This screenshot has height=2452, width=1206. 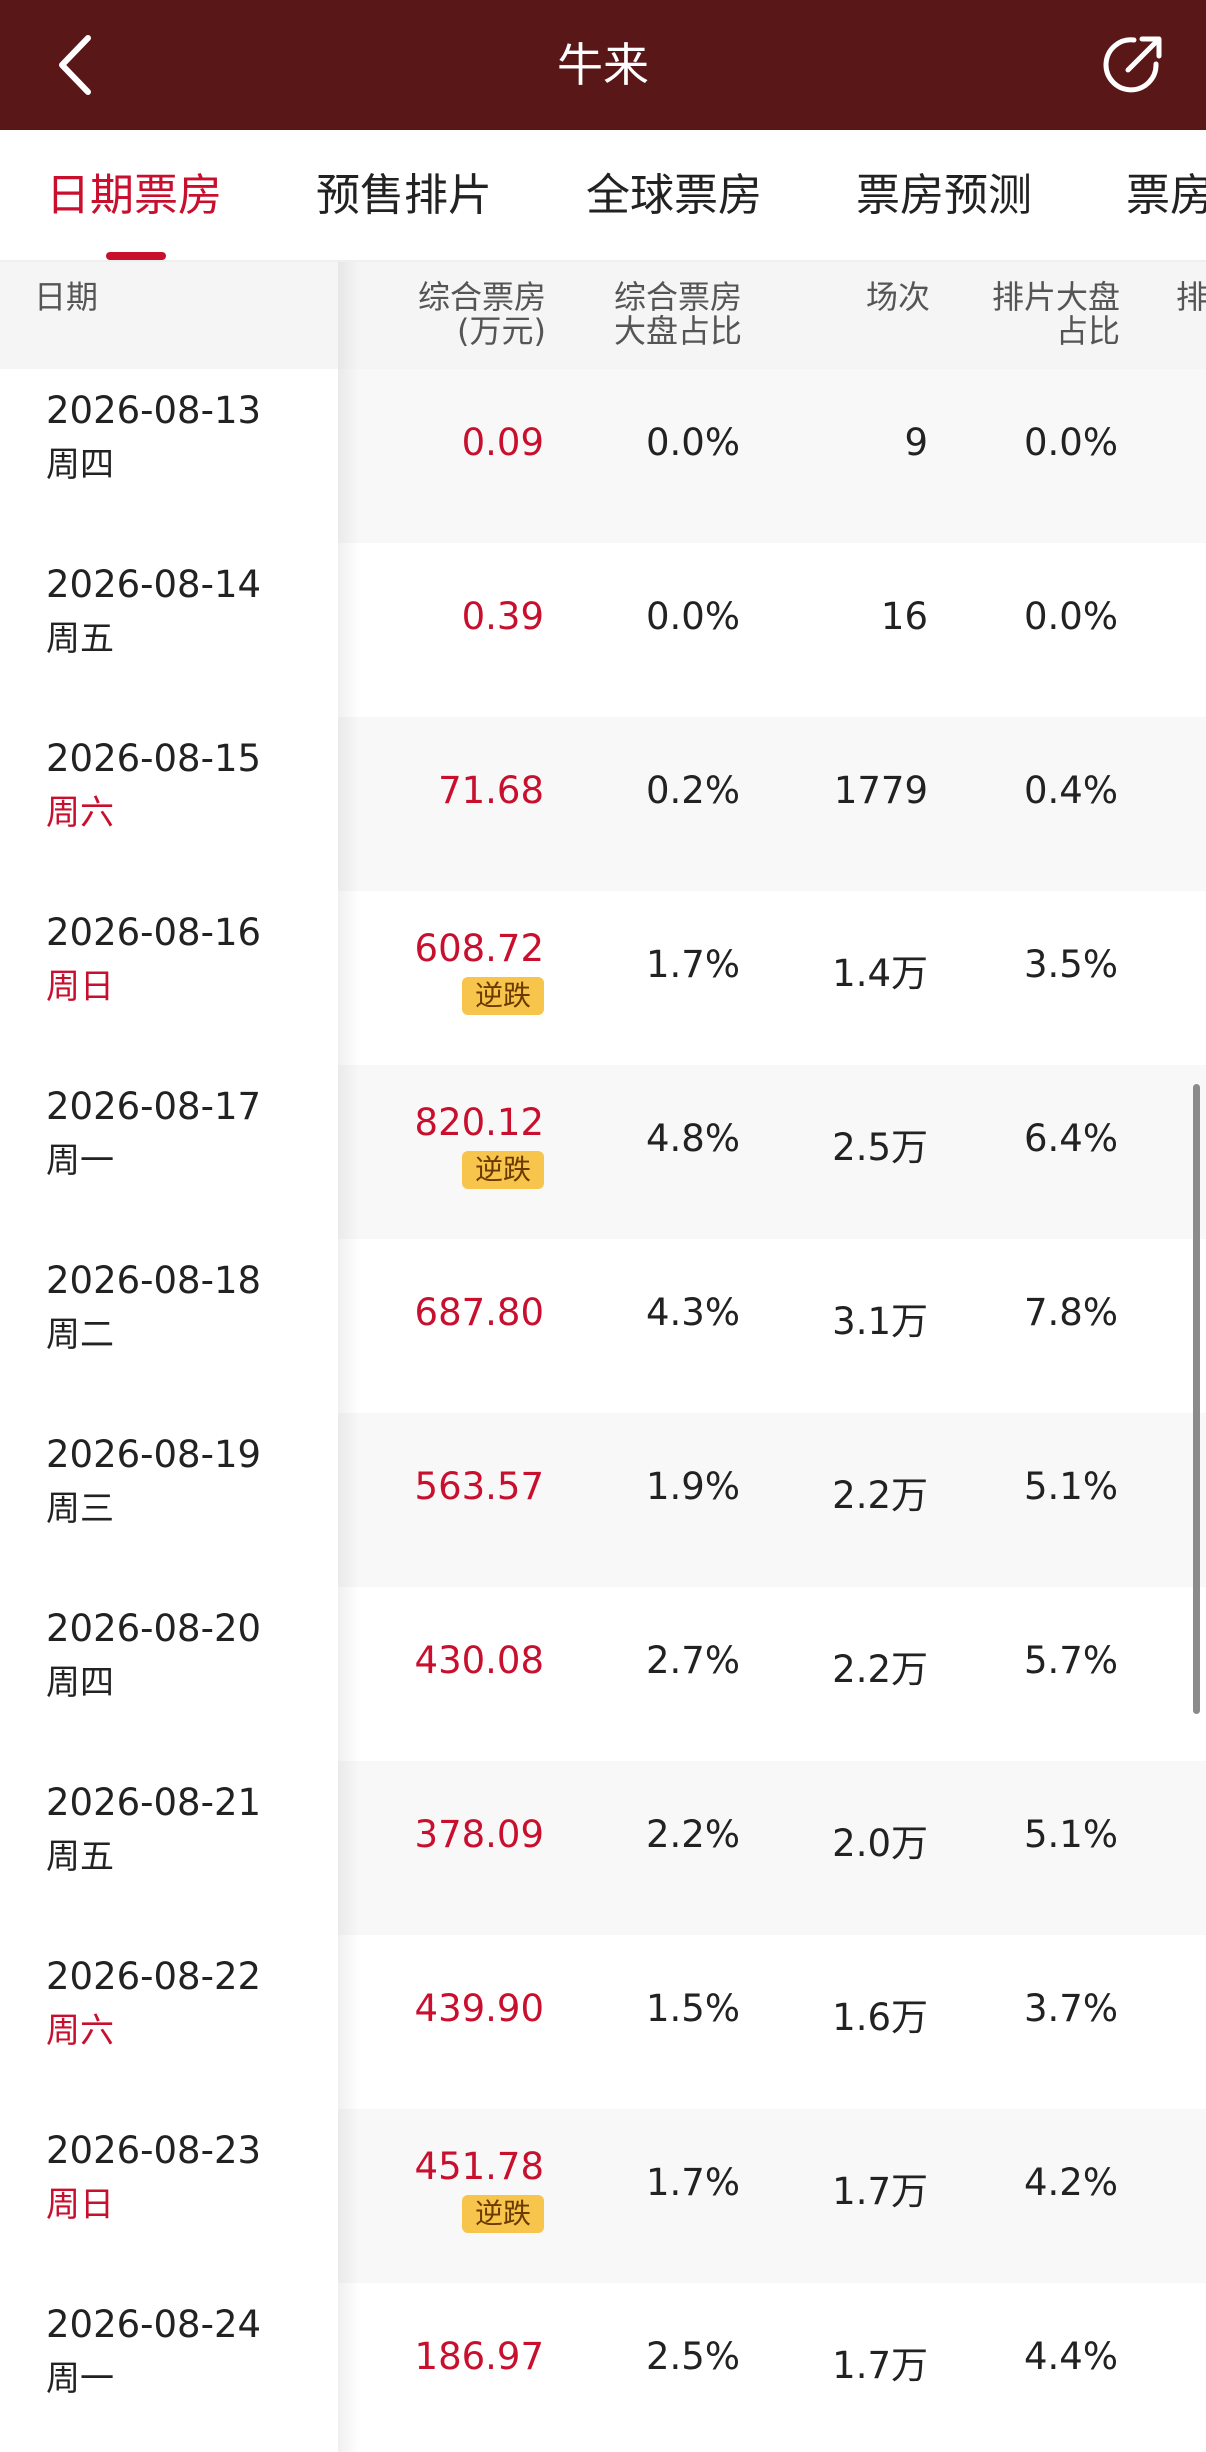 What do you see at coordinates (603, 456) in the screenshot?
I see `table-row: 2026-08-13 周四 0.09 0.0% 9 0.0%` at bounding box center [603, 456].